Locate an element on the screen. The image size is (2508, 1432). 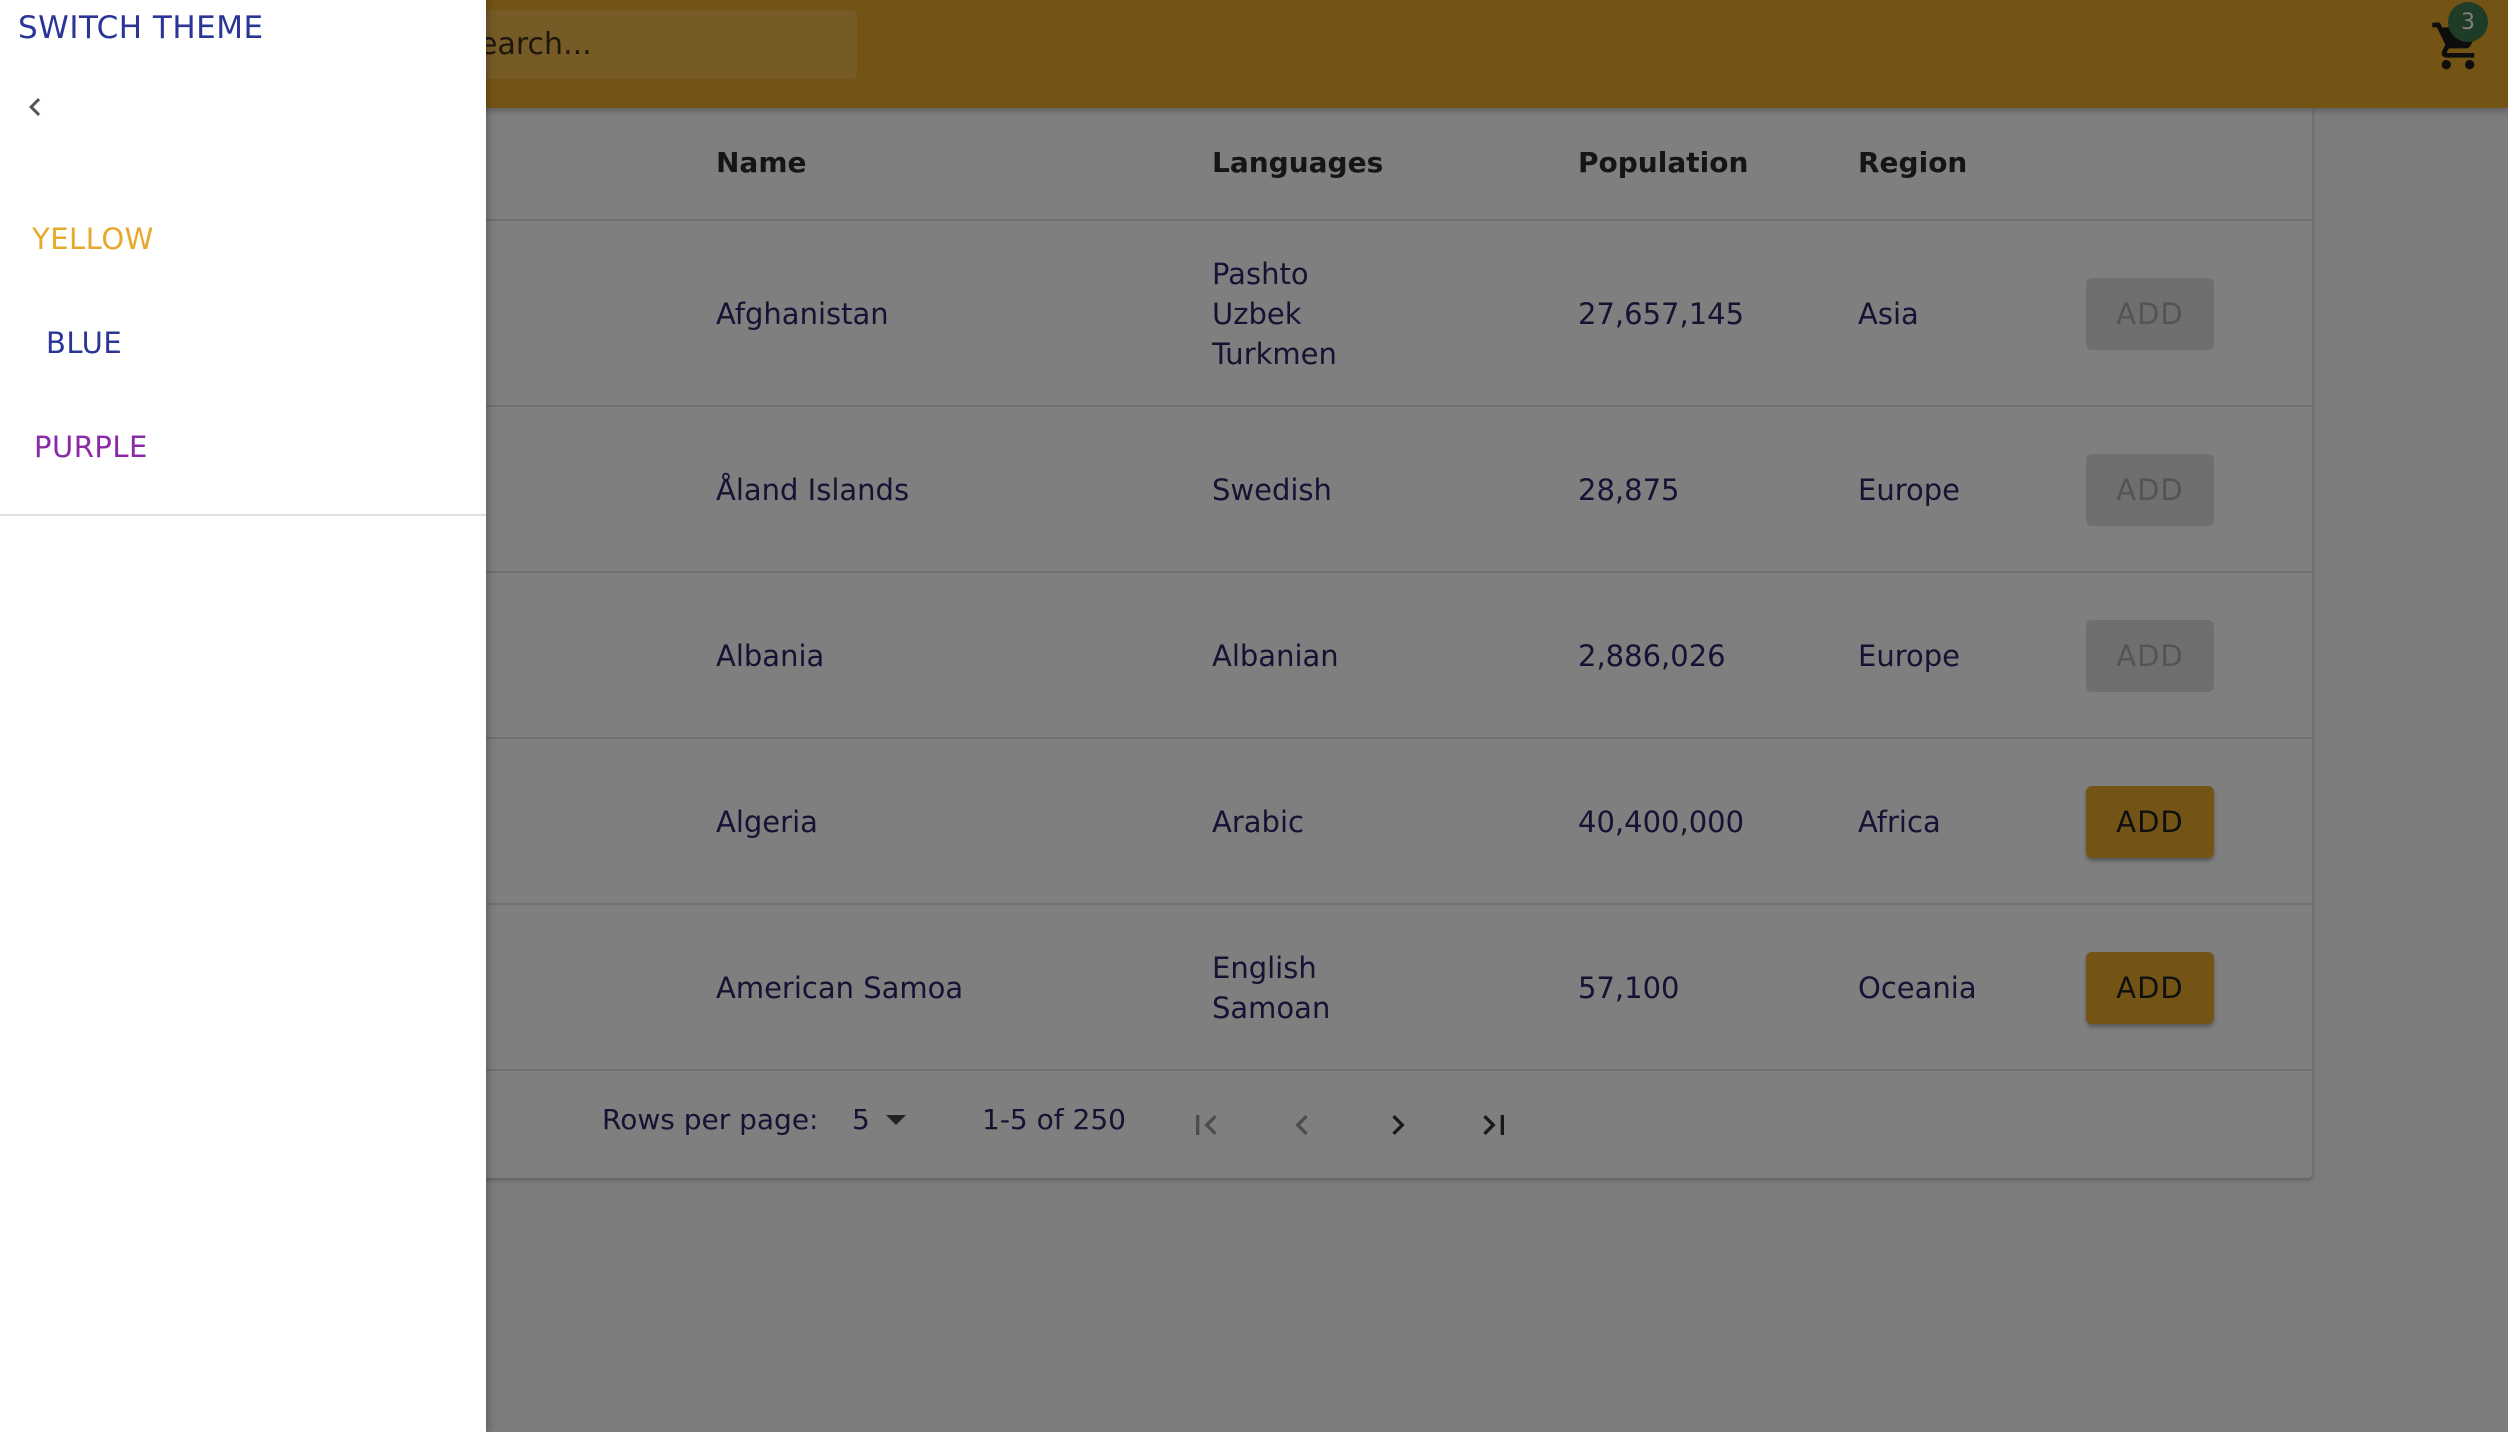
close-drawer-button is located at coordinates (35, 107).